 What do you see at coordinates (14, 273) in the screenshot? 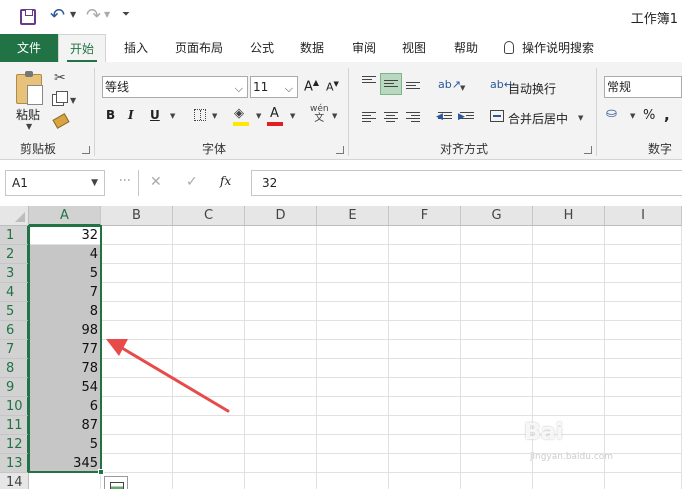
I see `row-header-3: 3` at bounding box center [14, 273].